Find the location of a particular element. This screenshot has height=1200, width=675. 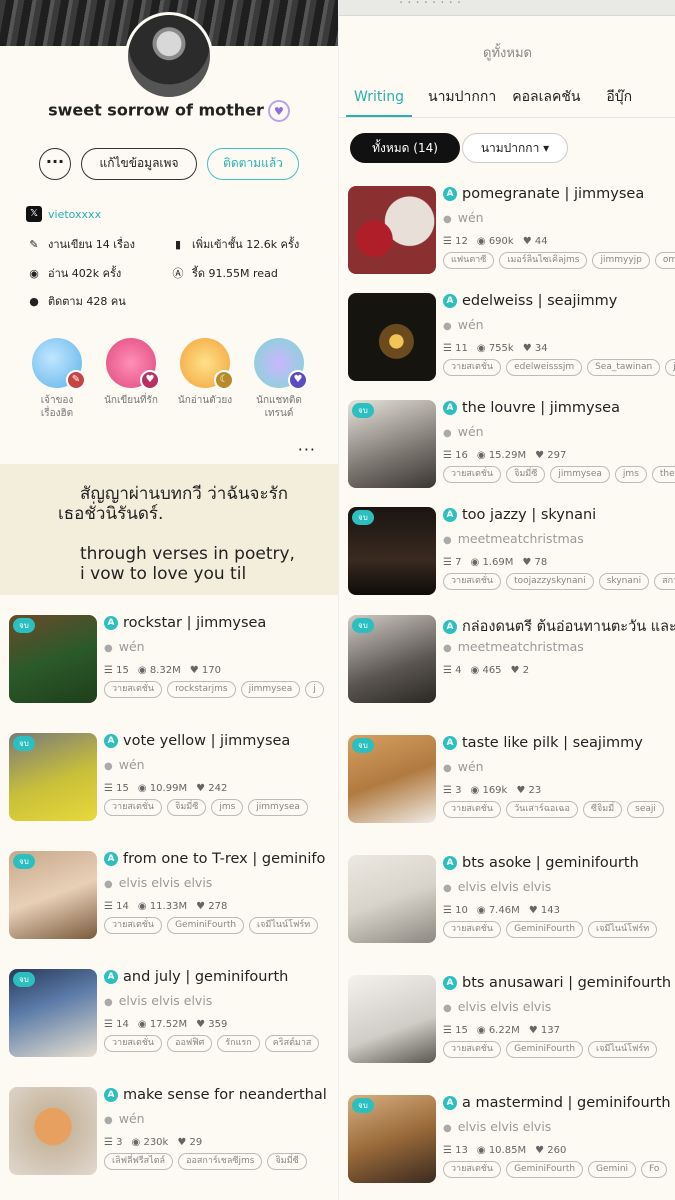

story-title: Amake sense for neanderthal is located at coordinates (215, 1095).